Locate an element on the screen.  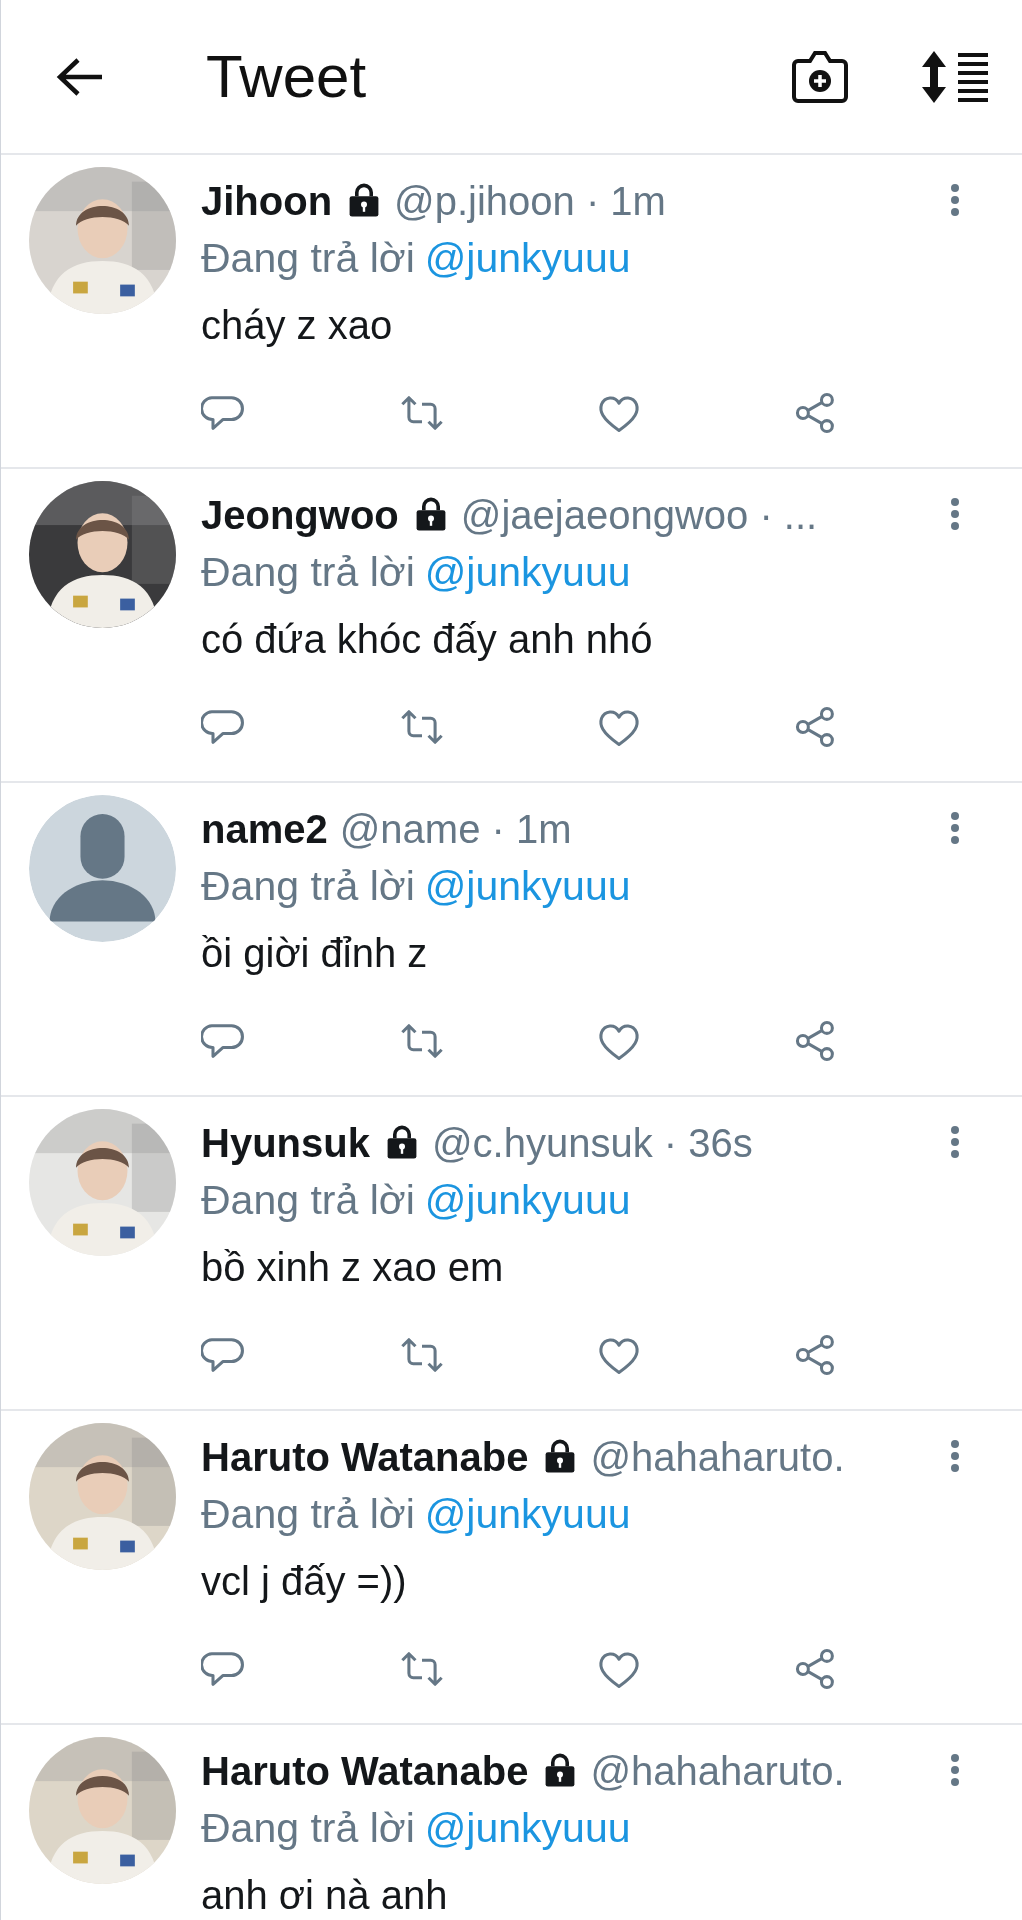
user-name: Hyunsuk is located at coordinates (285, 1143).